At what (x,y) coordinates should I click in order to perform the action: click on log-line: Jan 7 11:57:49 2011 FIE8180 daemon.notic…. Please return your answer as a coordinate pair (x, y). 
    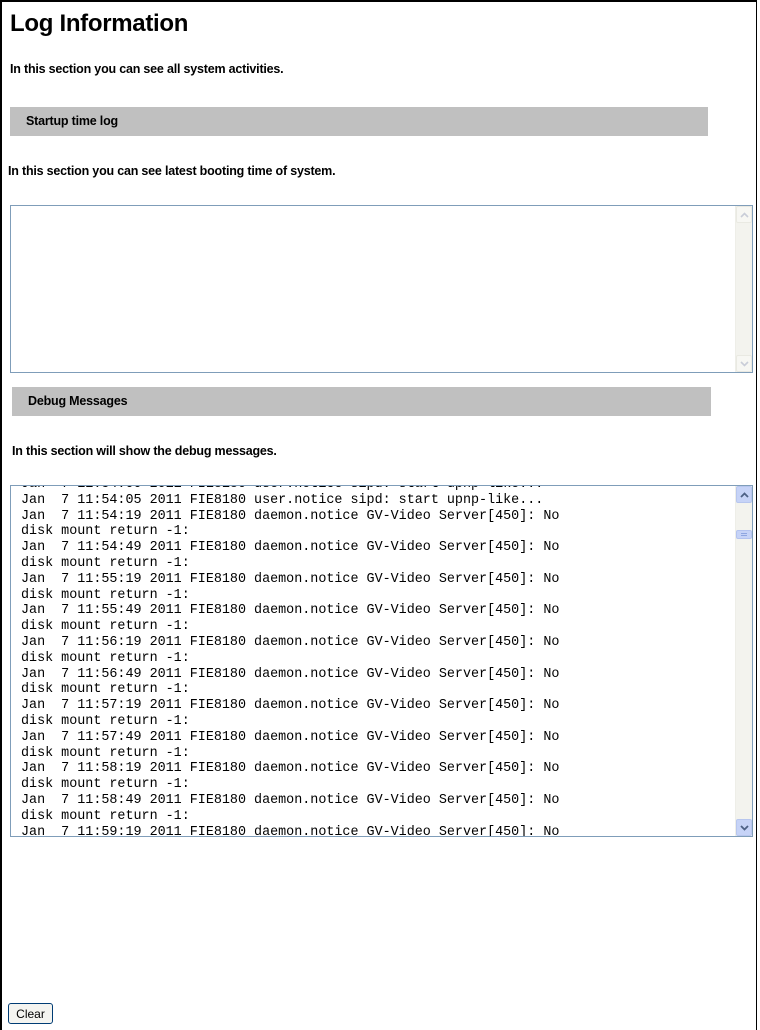
    Looking at the image, I should click on (290, 737).